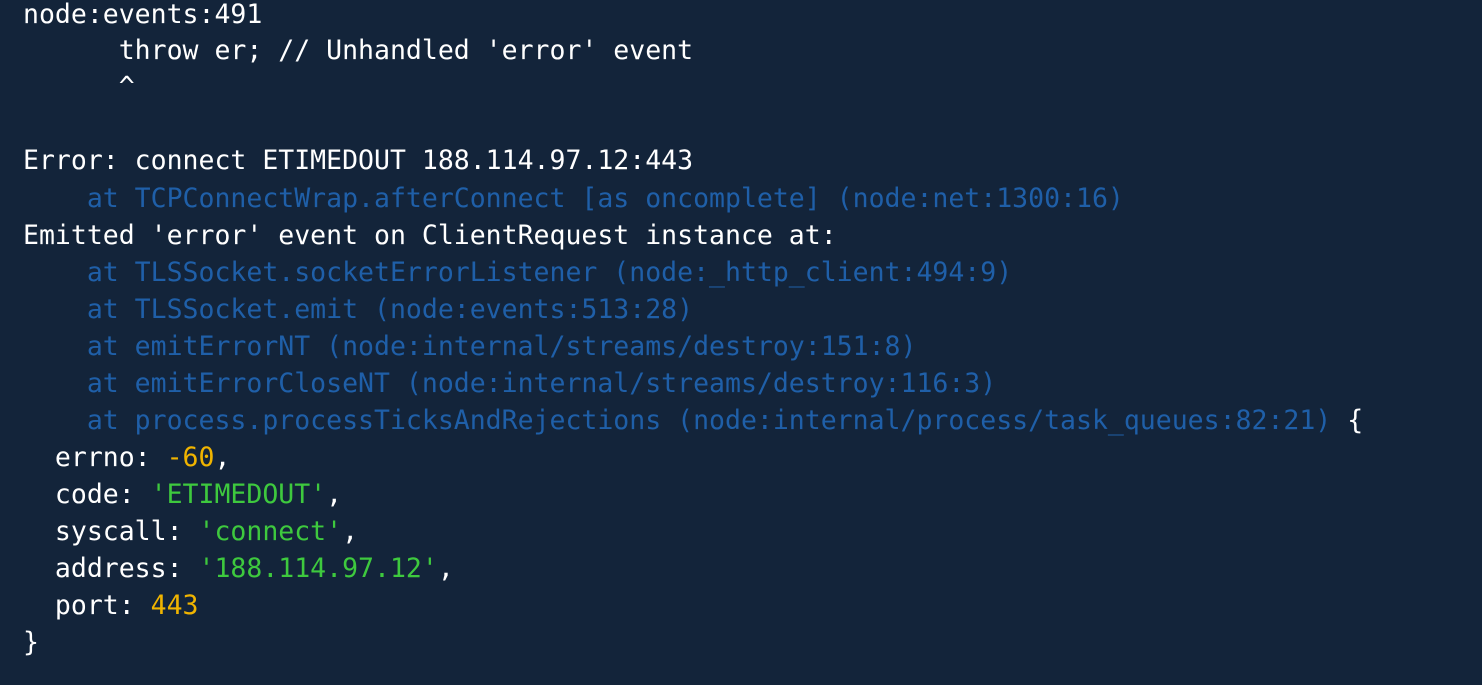 The height and width of the screenshot is (685, 1482). I want to click on close-brace-line: }, so click(31, 643).